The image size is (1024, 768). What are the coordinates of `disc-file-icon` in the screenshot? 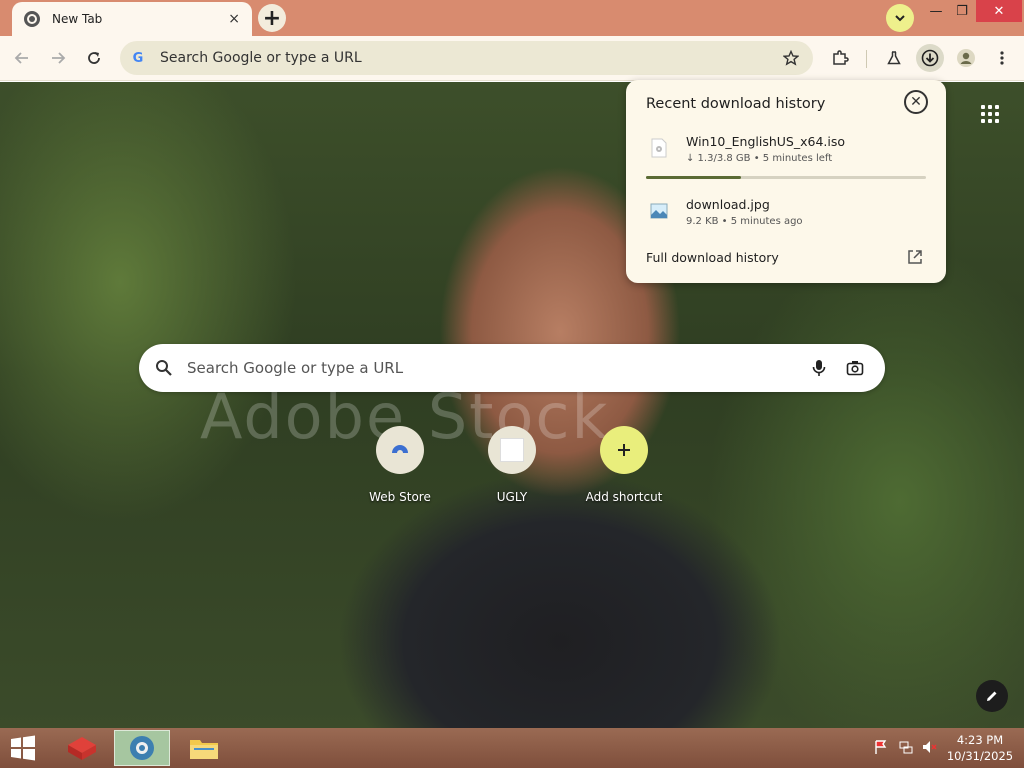 It's located at (659, 148).